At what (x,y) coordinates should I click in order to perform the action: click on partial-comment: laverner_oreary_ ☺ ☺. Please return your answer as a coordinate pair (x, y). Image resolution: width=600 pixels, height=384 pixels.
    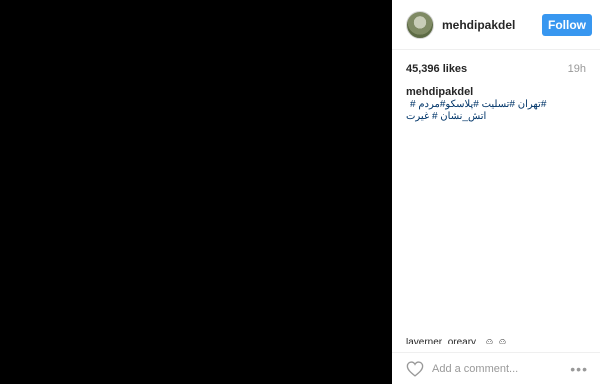
    Looking at the image, I should click on (457, 341).